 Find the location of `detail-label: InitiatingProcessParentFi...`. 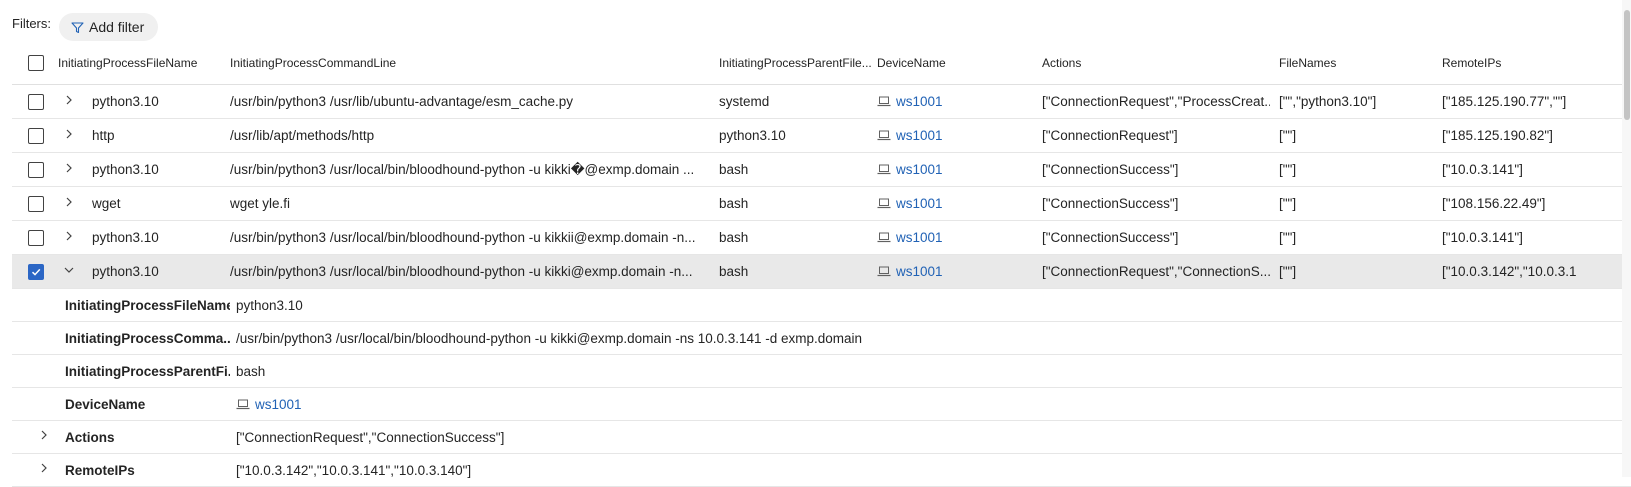

detail-label: InitiatingProcessParentFi... is located at coordinates (147, 371).